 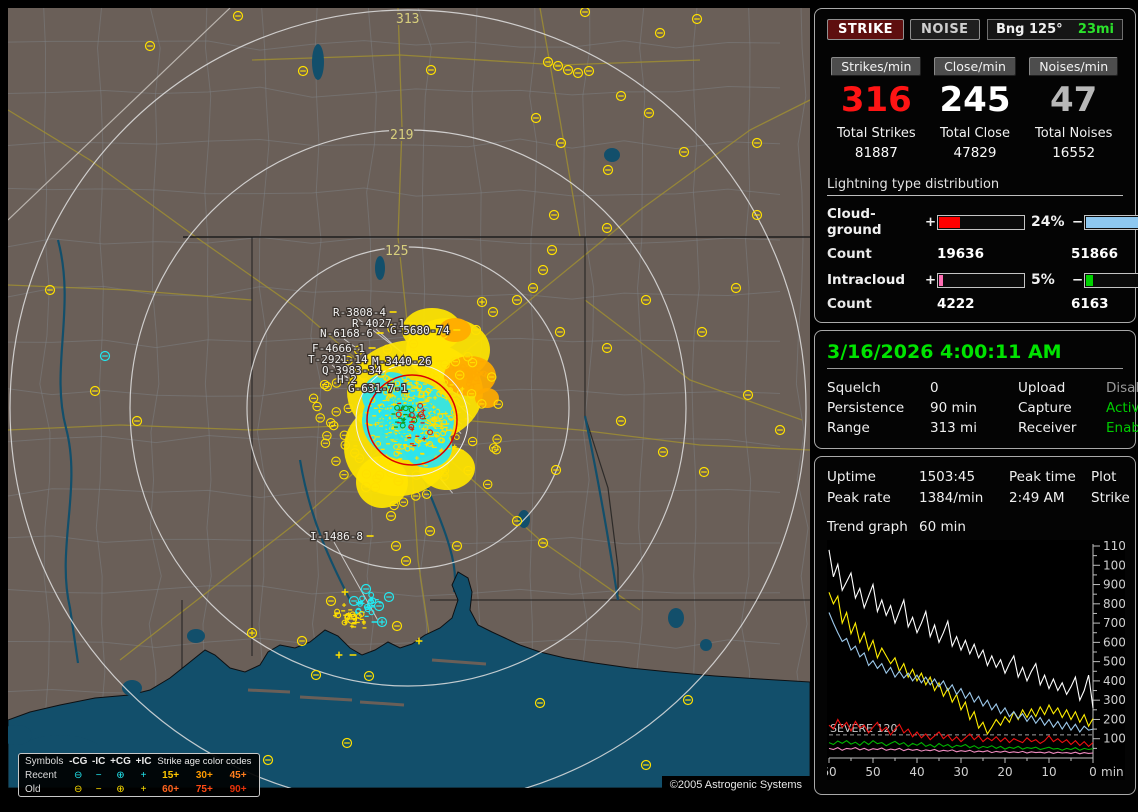 I want to click on svg-text: 10, so click(x=1048, y=772).